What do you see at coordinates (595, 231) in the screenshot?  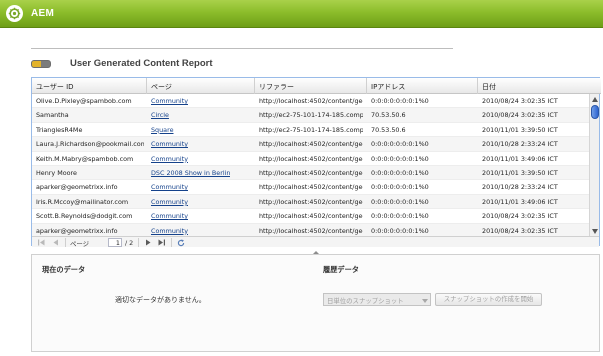 I see `scroll-down-icon` at bounding box center [595, 231].